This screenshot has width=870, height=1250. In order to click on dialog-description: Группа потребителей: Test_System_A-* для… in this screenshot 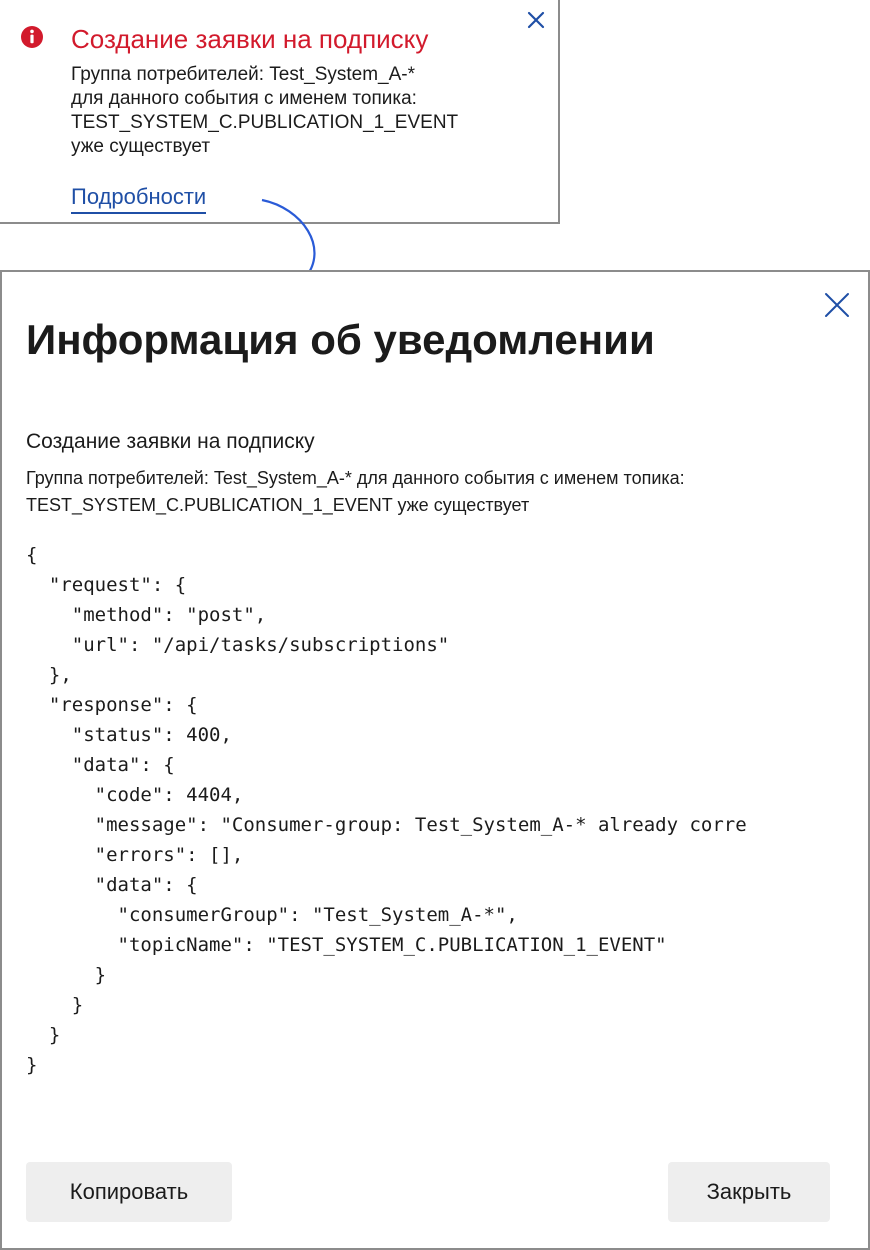, I will do `click(436, 492)`.